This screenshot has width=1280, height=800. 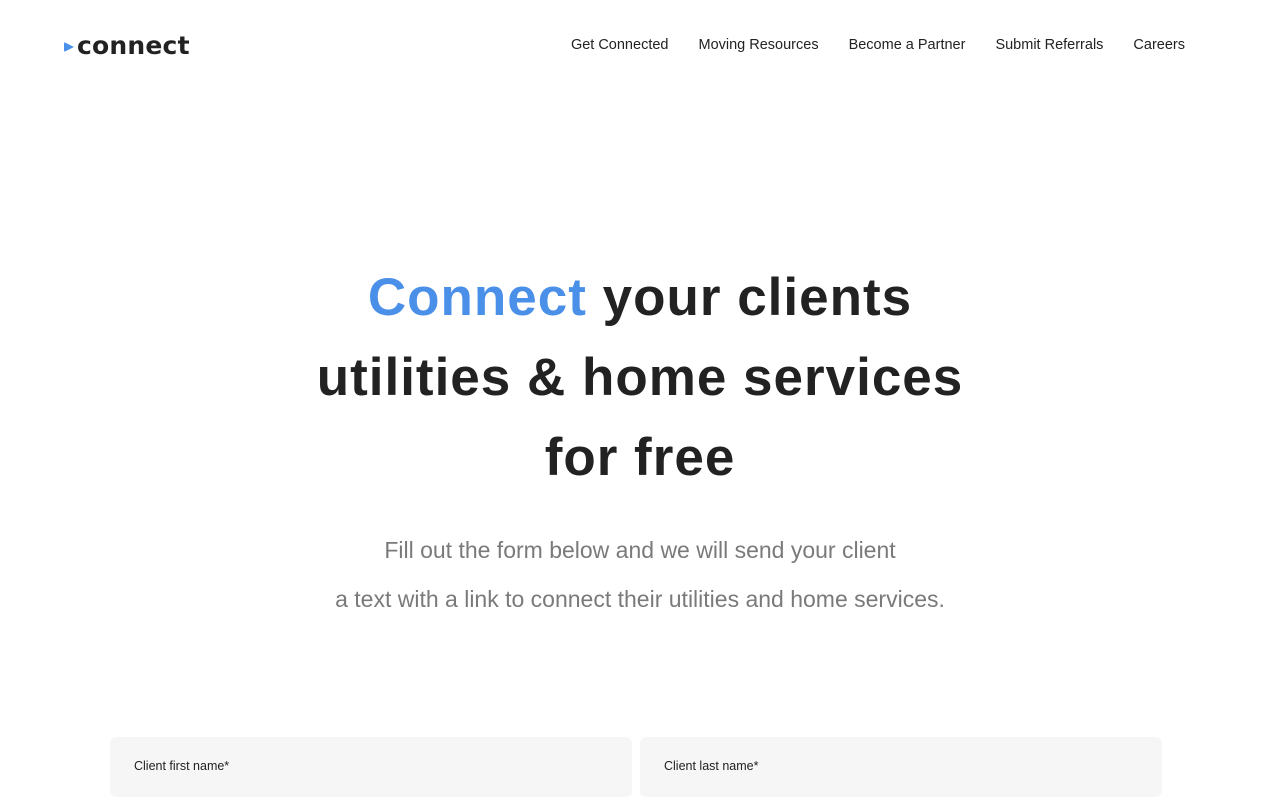 What do you see at coordinates (636, 767) in the screenshot?
I see `referral-form-row: Client first name* Client last name*` at bounding box center [636, 767].